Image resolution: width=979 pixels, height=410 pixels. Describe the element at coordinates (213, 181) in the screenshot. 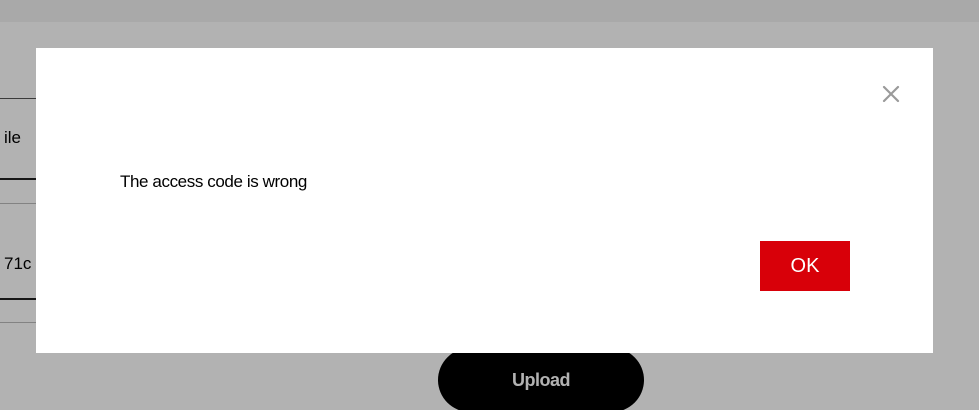

I see `error-message: The access code is wrong` at that location.